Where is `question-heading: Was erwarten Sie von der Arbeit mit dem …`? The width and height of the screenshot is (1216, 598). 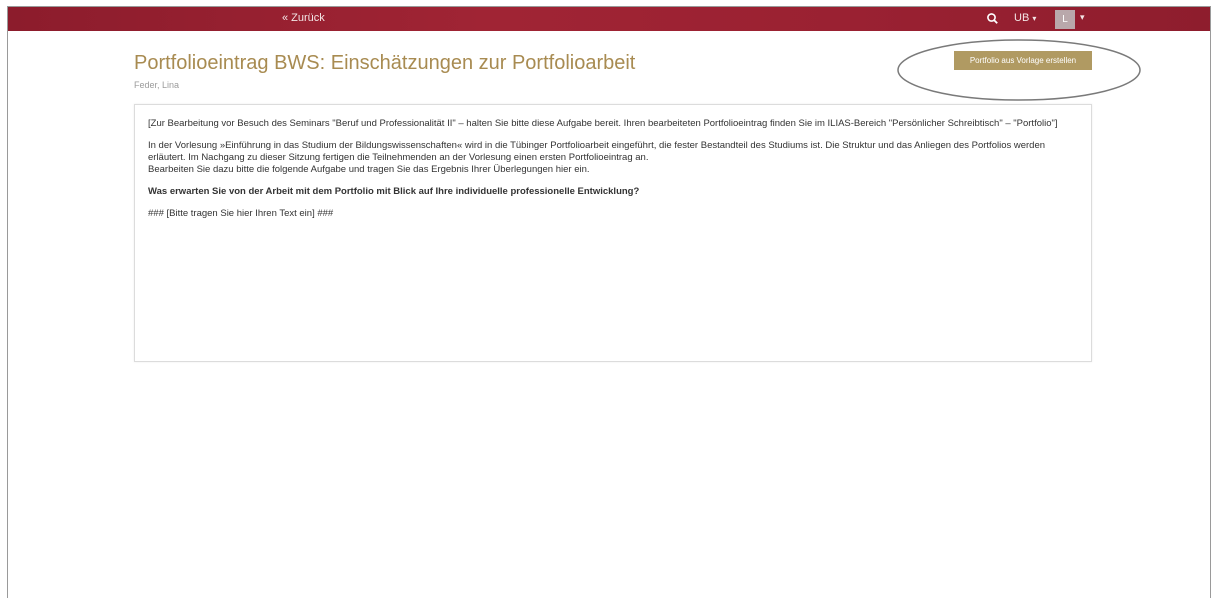 question-heading: Was erwarten Sie von der Arbeit mit dem … is located at coordinates (394, 191).